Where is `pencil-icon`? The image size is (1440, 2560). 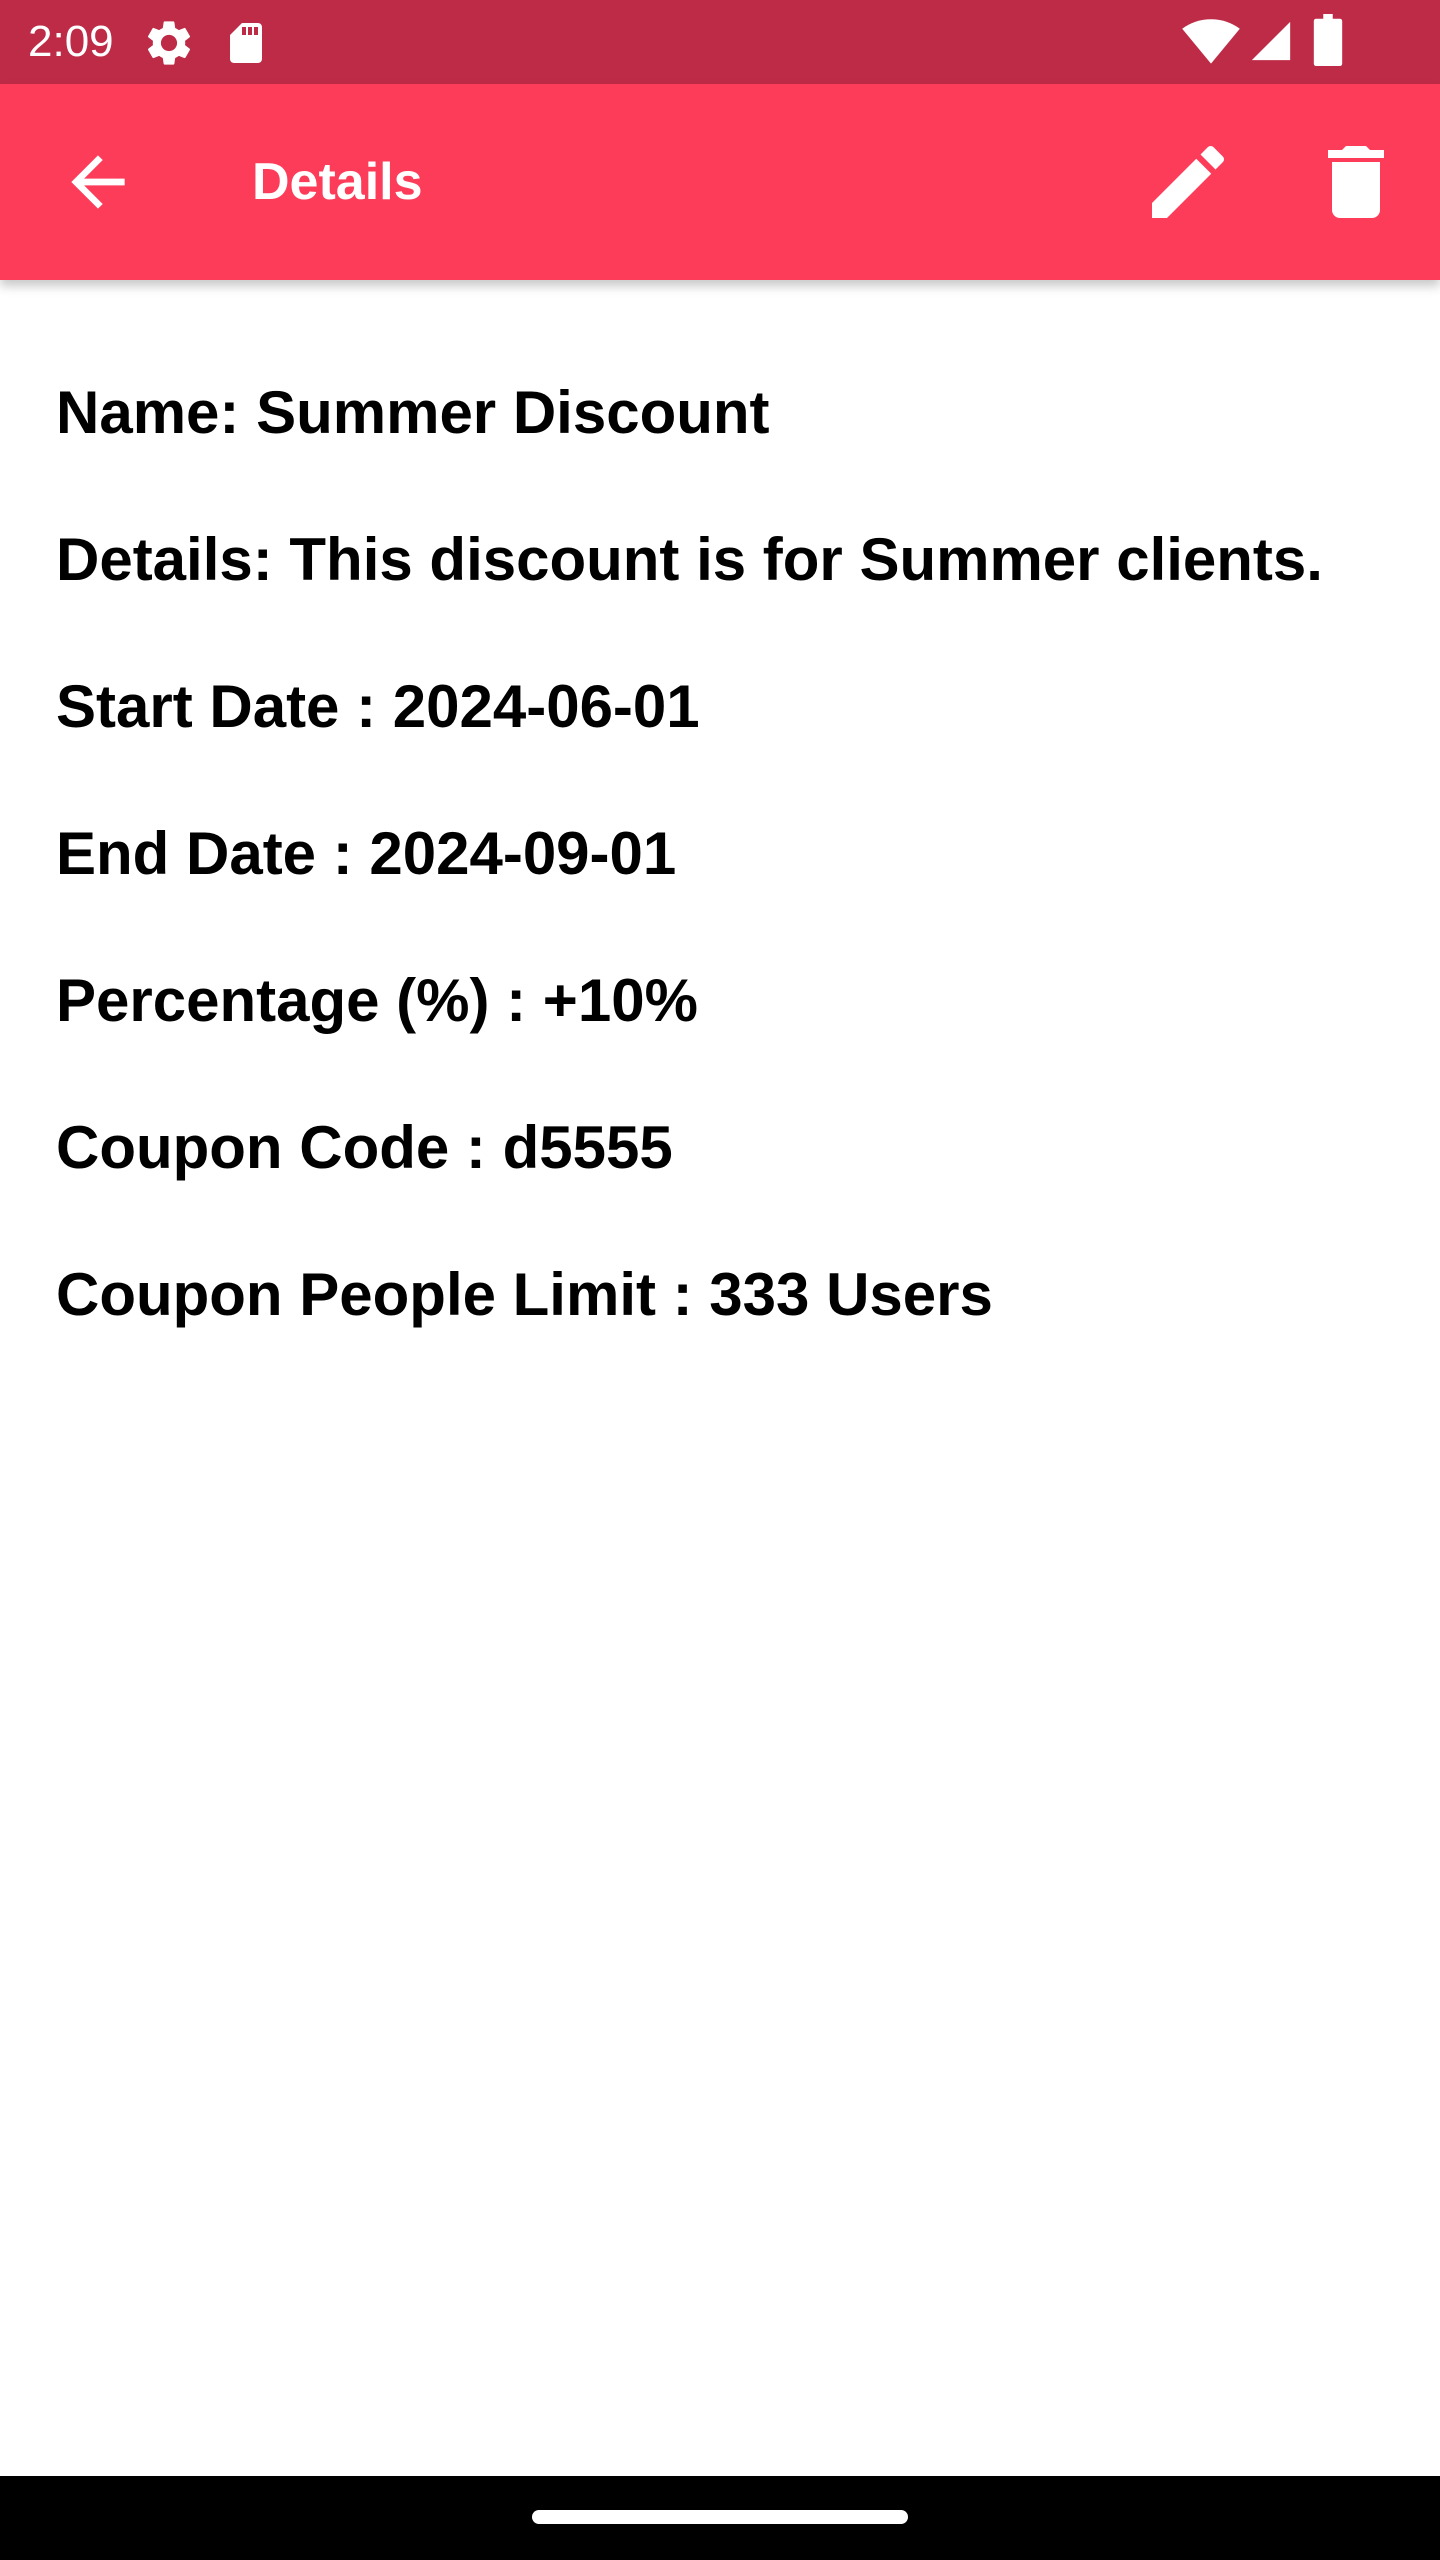
pencil-icon is located at coordinates (1188, 181).